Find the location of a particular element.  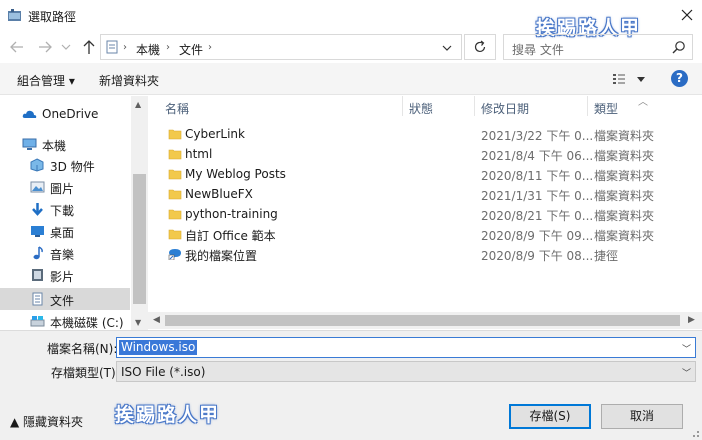

scroll-left-arrow-icon: ◀ is located at coordinates (156, 320).